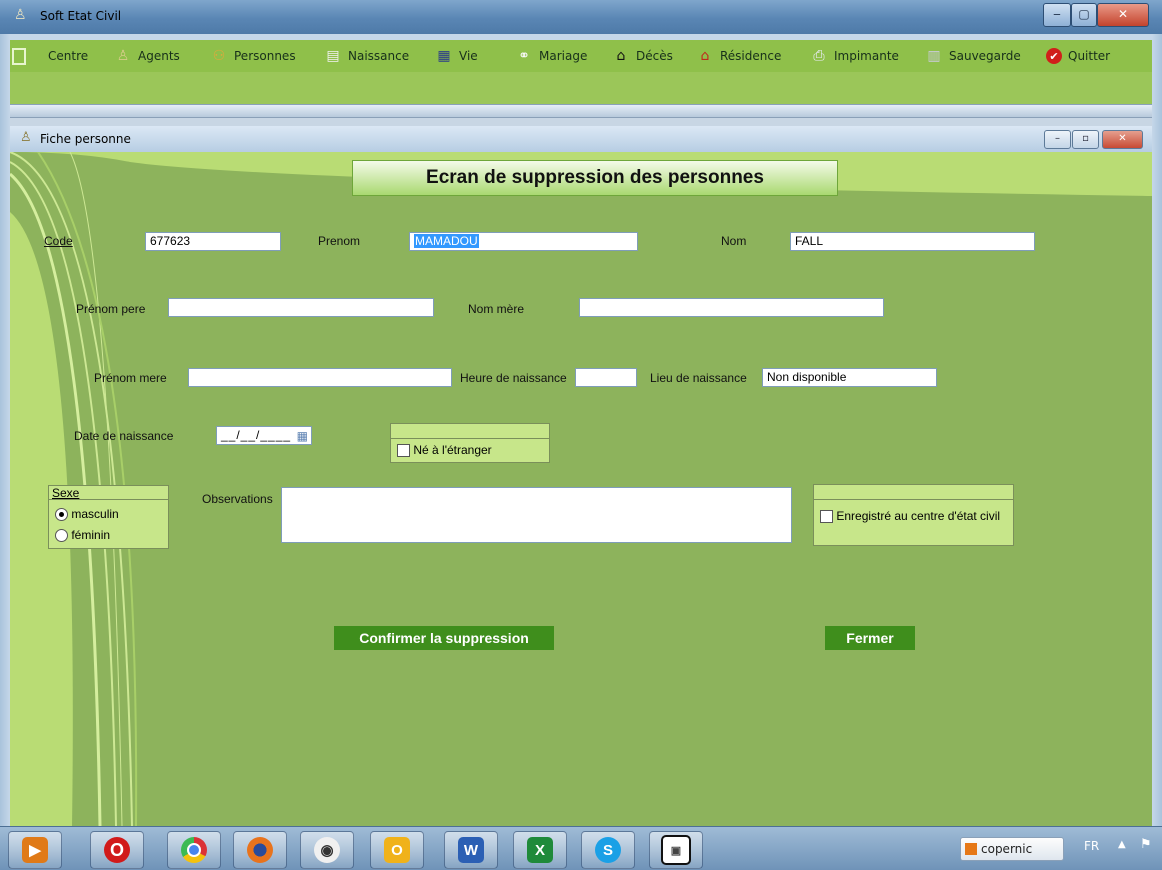 This screenshot has width=1162, height=870. Describe the element at coordinates (5, 430) in the screenshot. I see `window-frame-left` at that location.